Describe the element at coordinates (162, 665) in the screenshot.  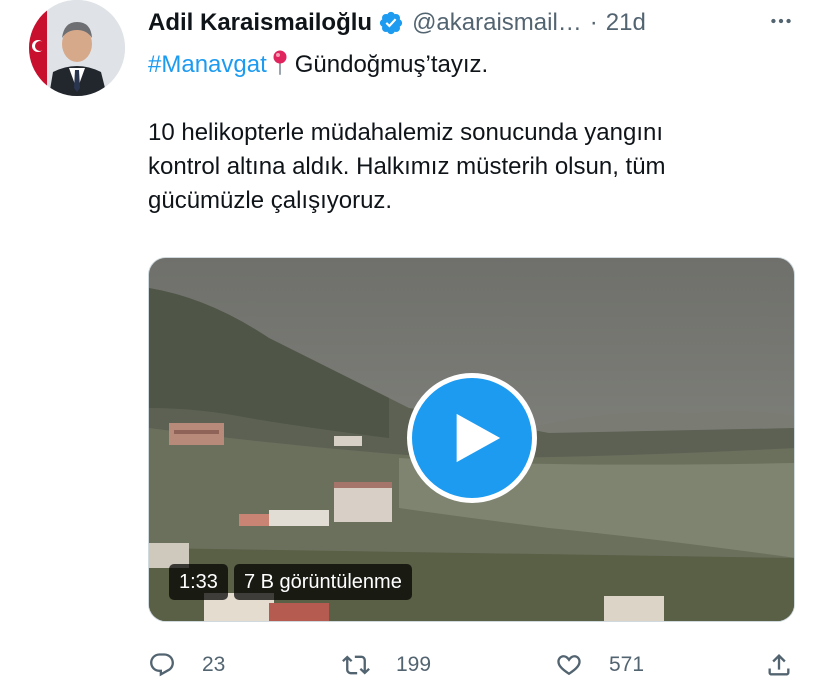
I see `reply-icon` at that location.